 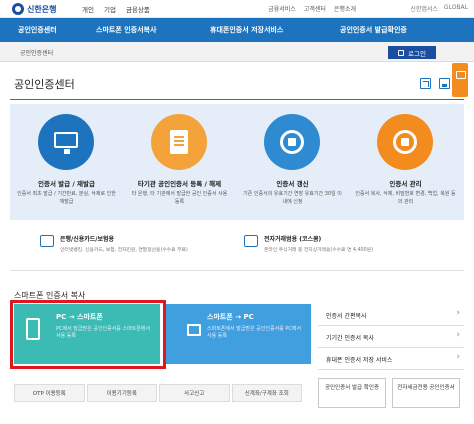 I want to click on feature-register-desc: 타 은행, 타 기관에서 발급한 공인 인증서 사용 등록, so click(x=179, y=198).